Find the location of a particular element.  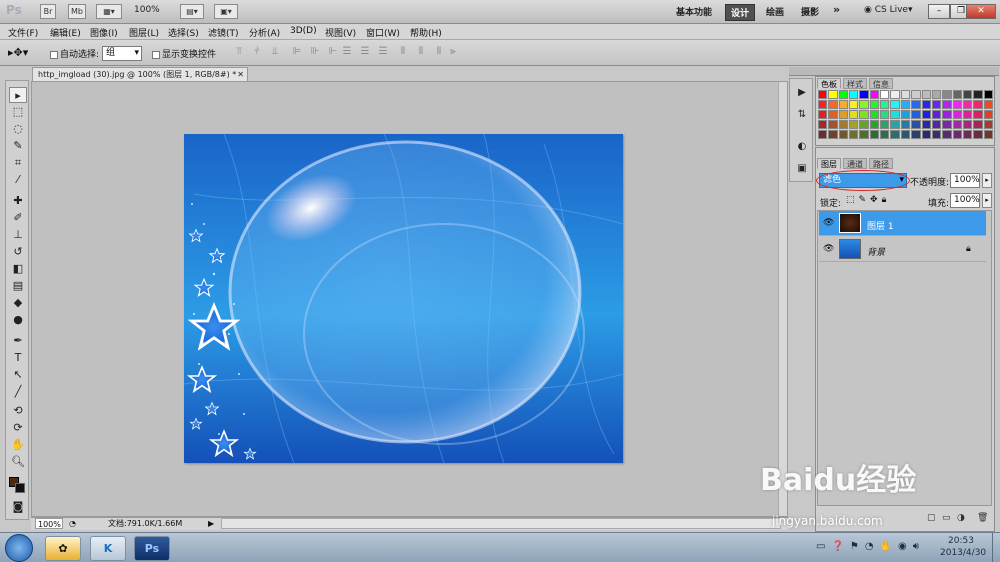

zoom-tool-icon: 🔍︎ is located at coordinates (18, 462).